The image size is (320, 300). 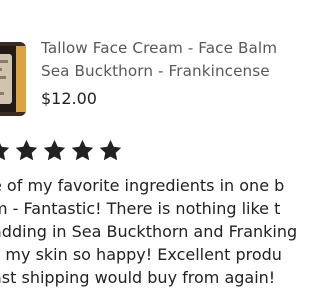 What do you see at coordinates (155, 71) in the screenshot?
I see `product-title-line: Sea Buckthorn - Frankincense` at bounding box center [155, 71].